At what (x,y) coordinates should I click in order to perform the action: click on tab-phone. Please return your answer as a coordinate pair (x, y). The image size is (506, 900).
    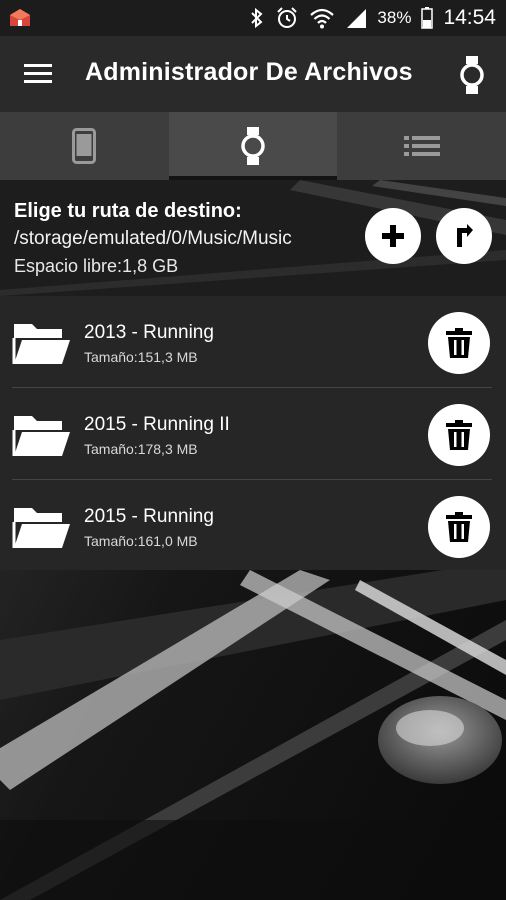
    Looking at the image, I should click on (84, 146).